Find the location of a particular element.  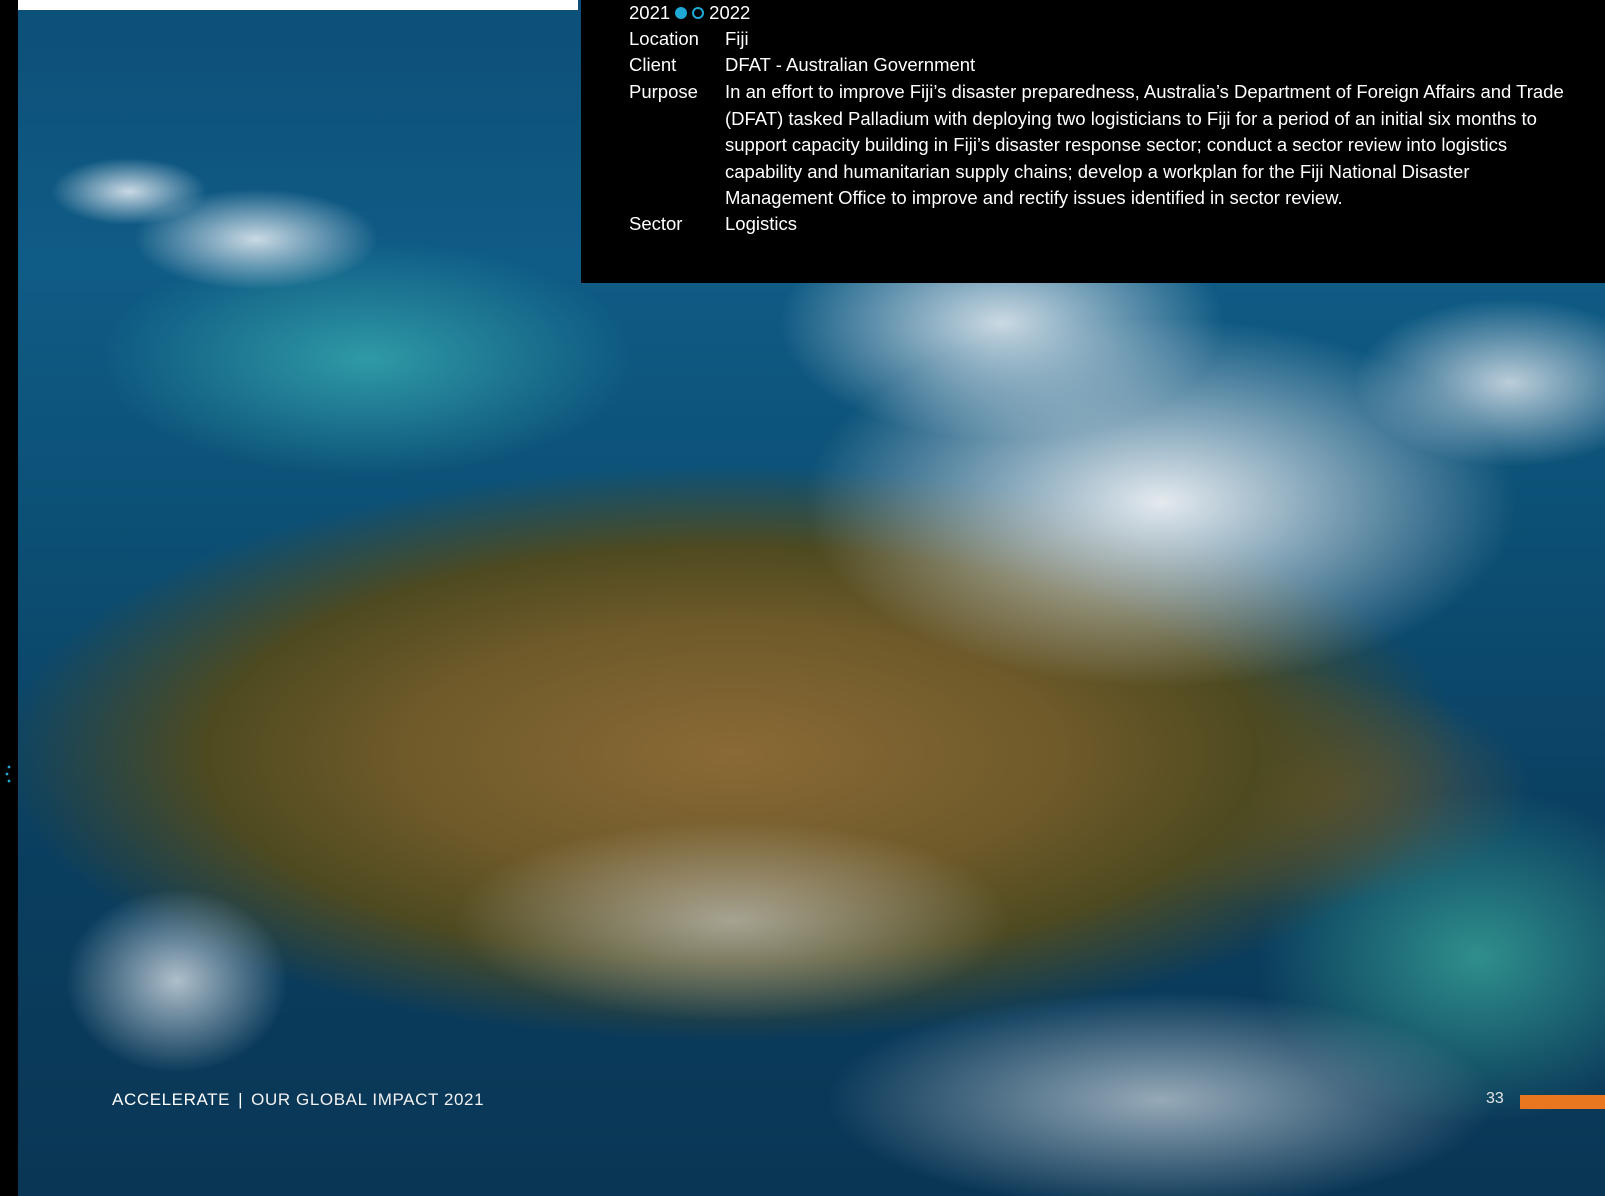

info-label: Client is located at coordinates (653, 64).